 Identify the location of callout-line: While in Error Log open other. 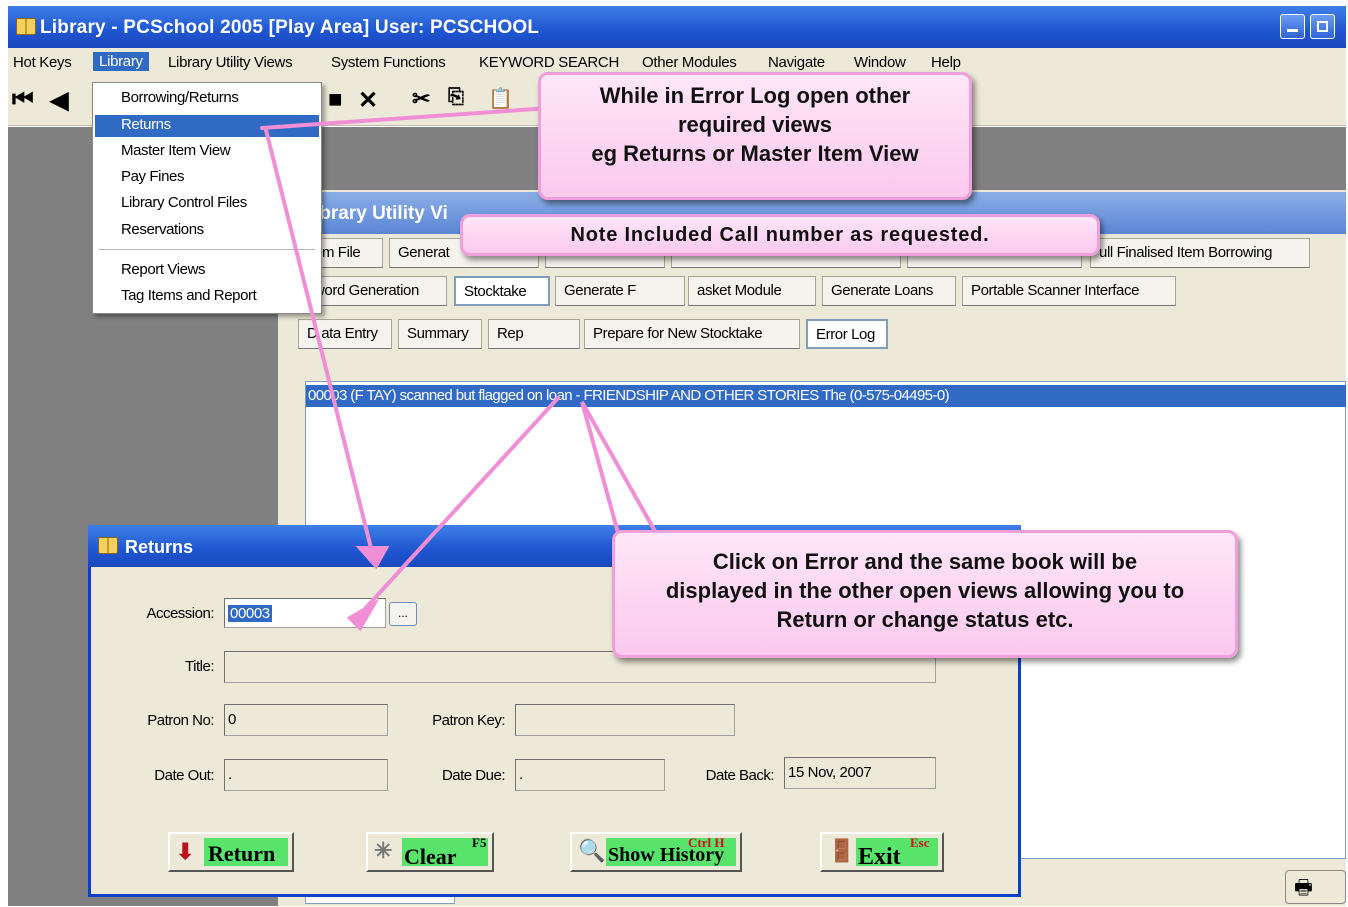
(755, 95).